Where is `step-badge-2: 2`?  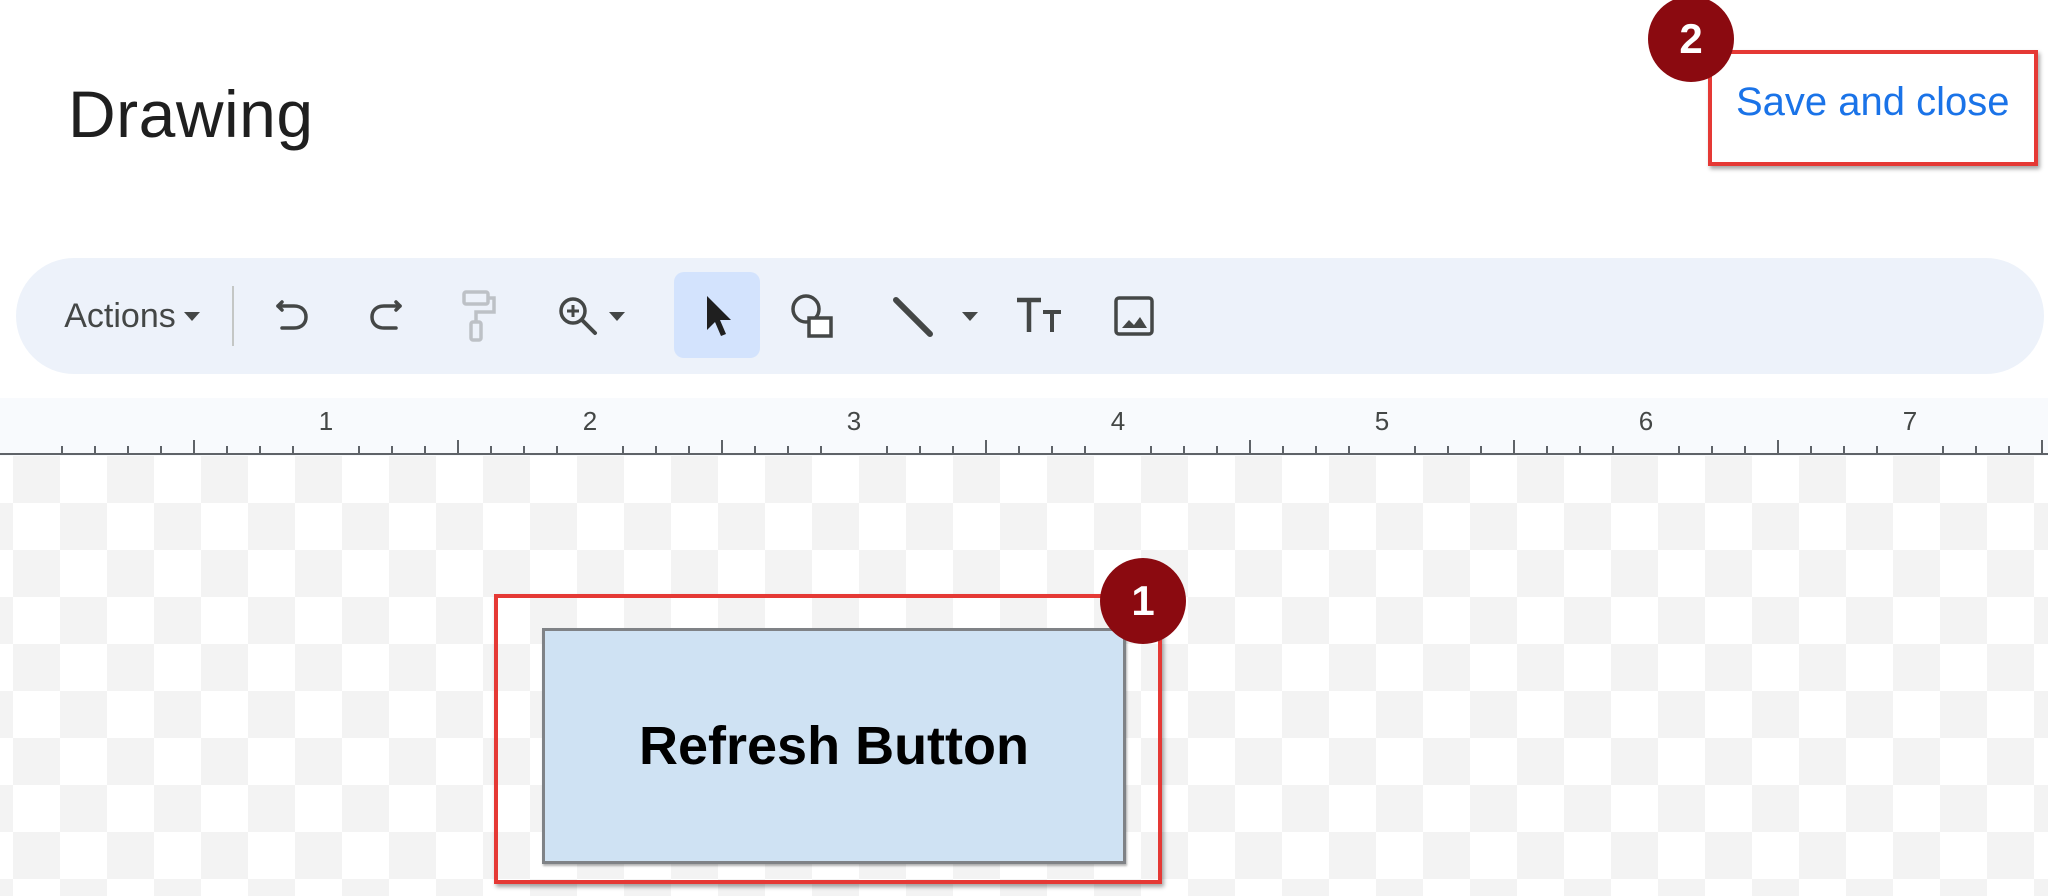 step-badge-2: 2 is located at coordinates (1691, 41).